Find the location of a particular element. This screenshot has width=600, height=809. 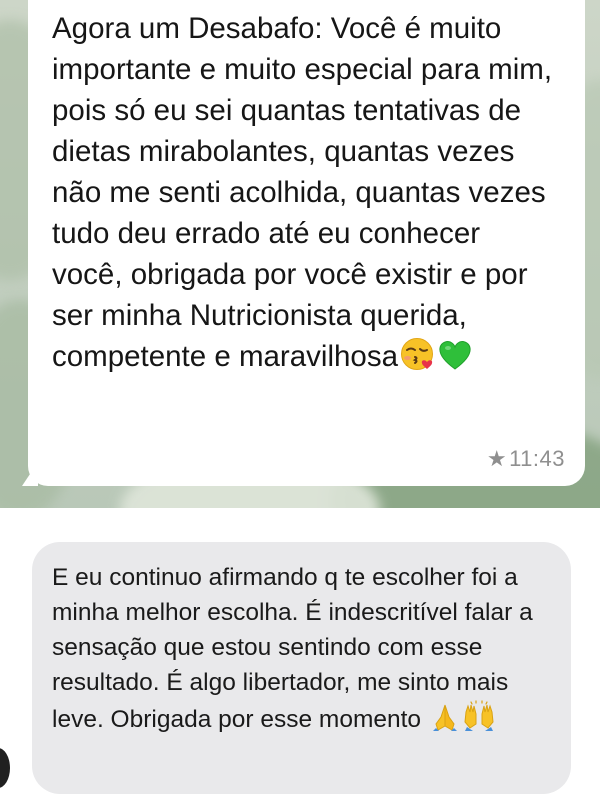

avatar is located at coordinates (5, 768).